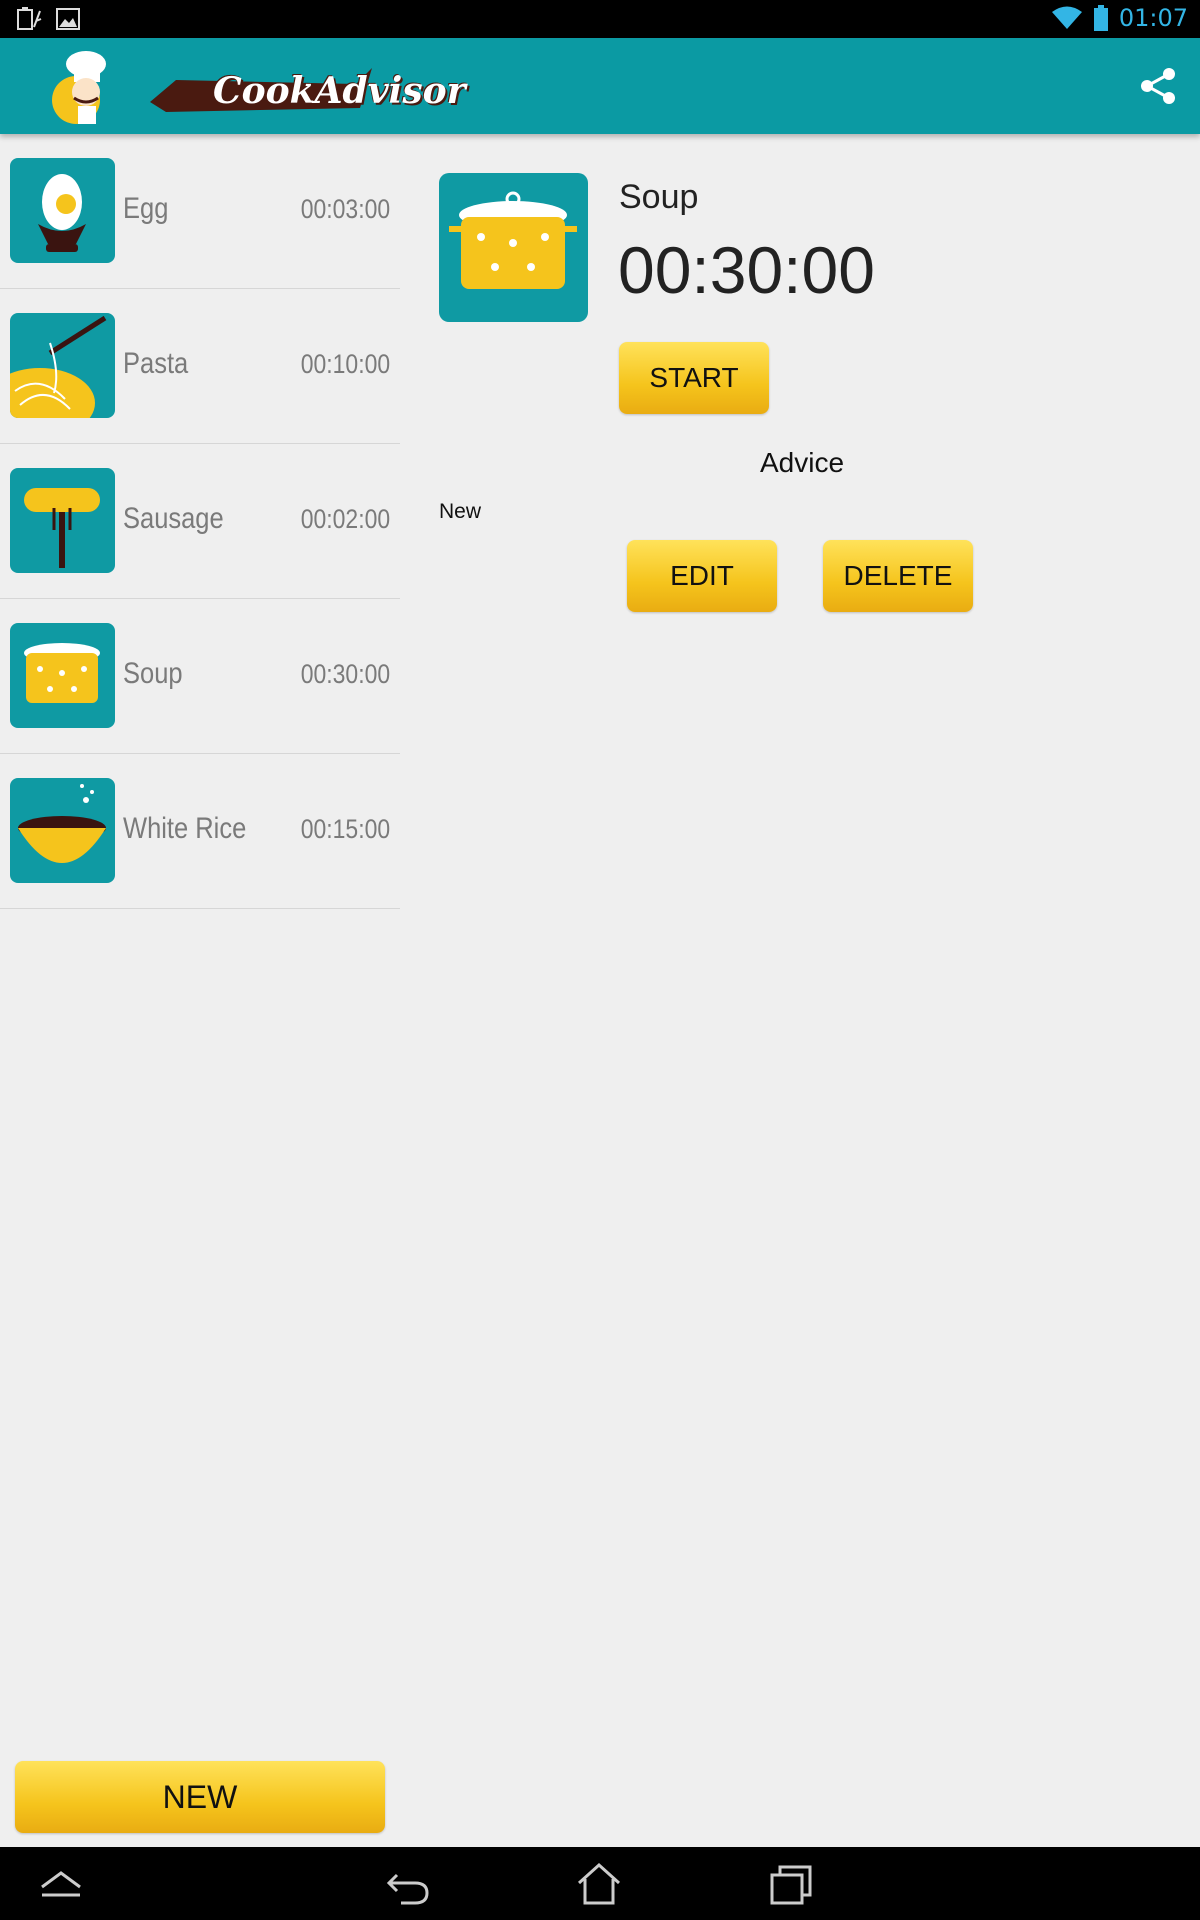  What do you see at coordinates (173, 518) in the screenshot?
I see `item-name: Sausage` at bounding box center [173, 518].